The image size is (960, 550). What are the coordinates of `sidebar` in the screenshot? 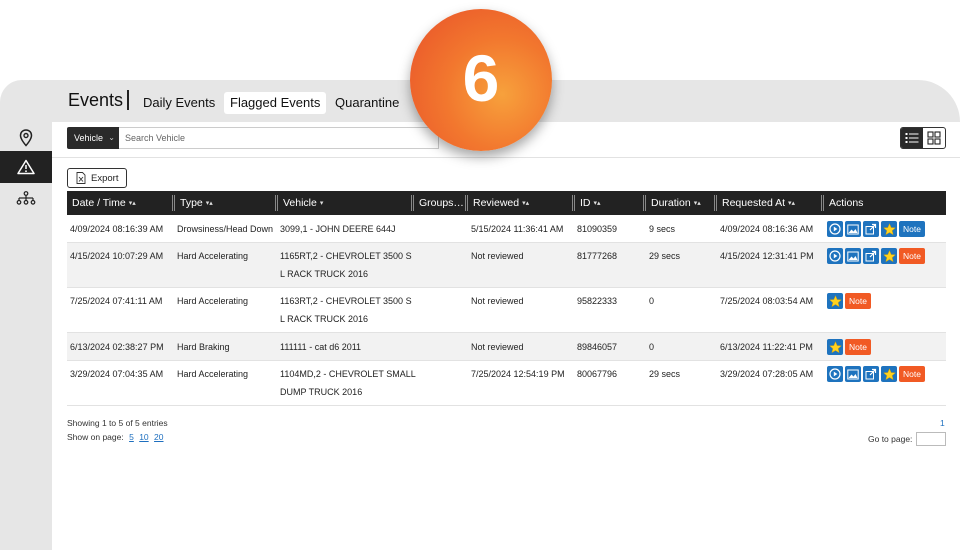 It's located at (26, 336).